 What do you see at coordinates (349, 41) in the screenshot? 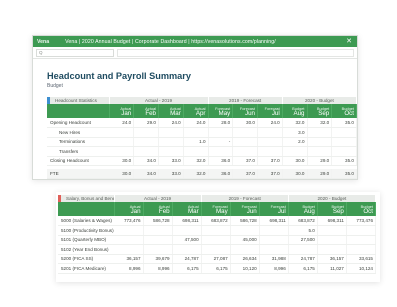
I see `close-icon: ✕` at bounding box center [349, 41].